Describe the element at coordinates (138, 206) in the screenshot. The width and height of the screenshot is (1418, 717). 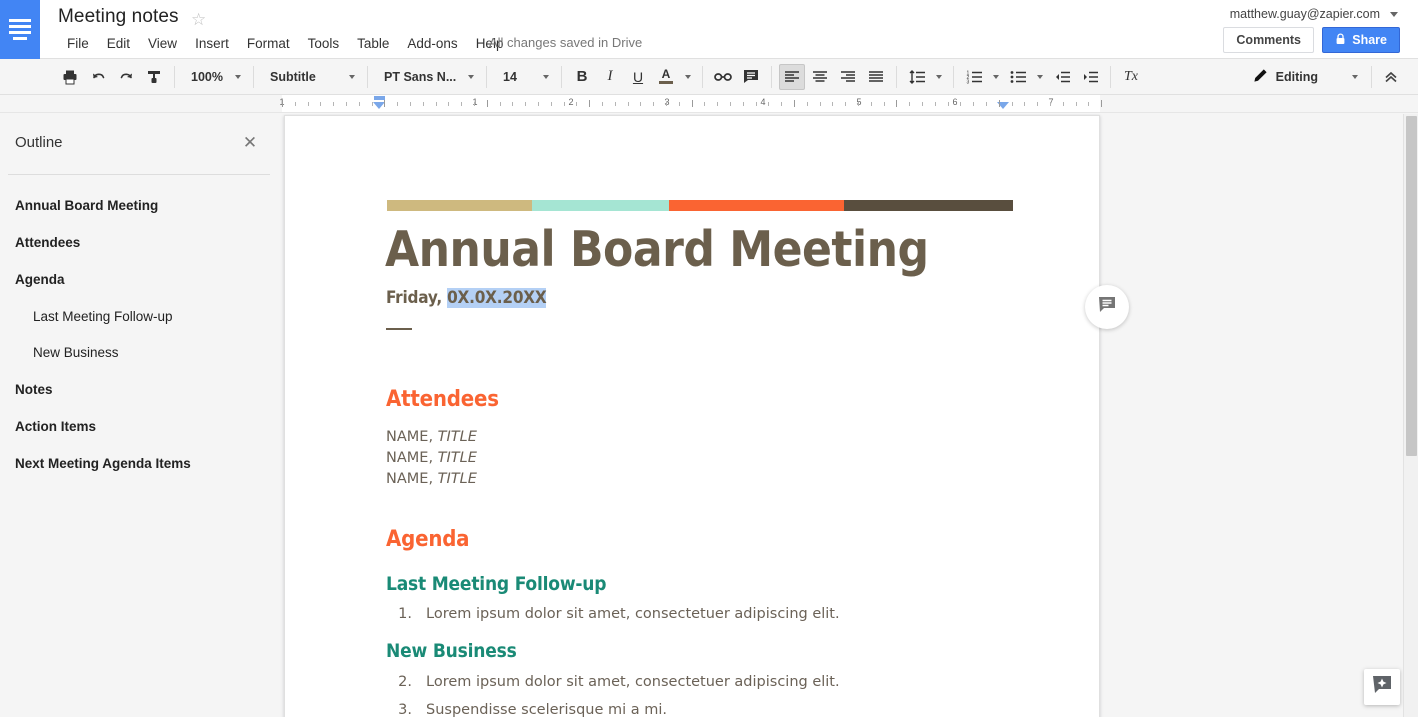
I see `outline-item-annual-board-meeting: Annual Board Meeting` at that location.